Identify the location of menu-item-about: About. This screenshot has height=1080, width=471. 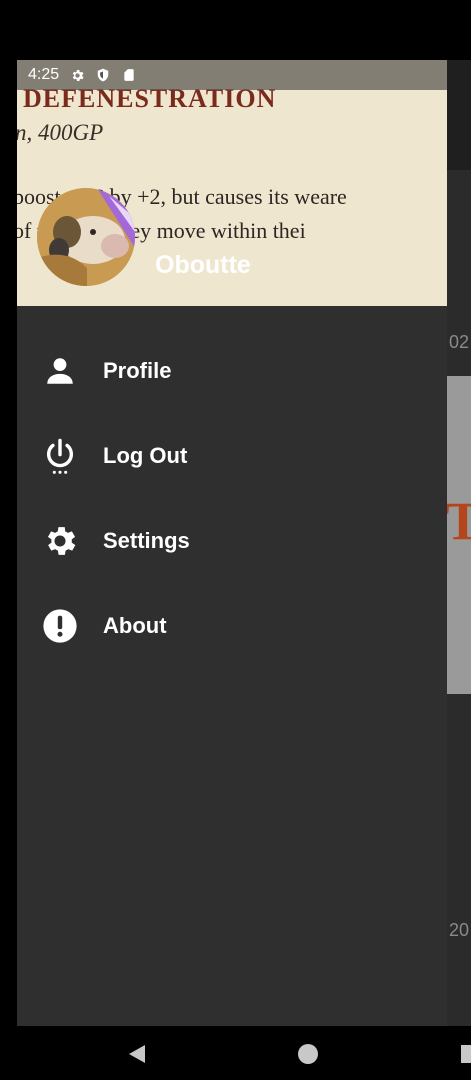
(232, 625).